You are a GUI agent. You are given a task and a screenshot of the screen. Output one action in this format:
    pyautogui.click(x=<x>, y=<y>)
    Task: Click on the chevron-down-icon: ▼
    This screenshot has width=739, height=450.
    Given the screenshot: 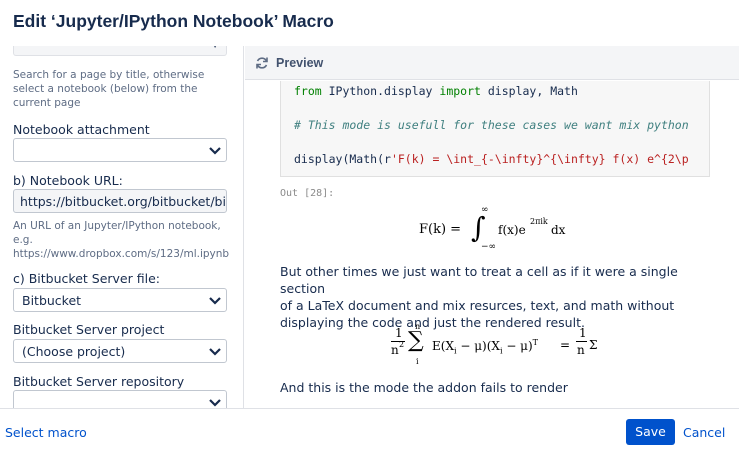 What is the action you would take?
    pyautogui.click(x=215, y=48)
    